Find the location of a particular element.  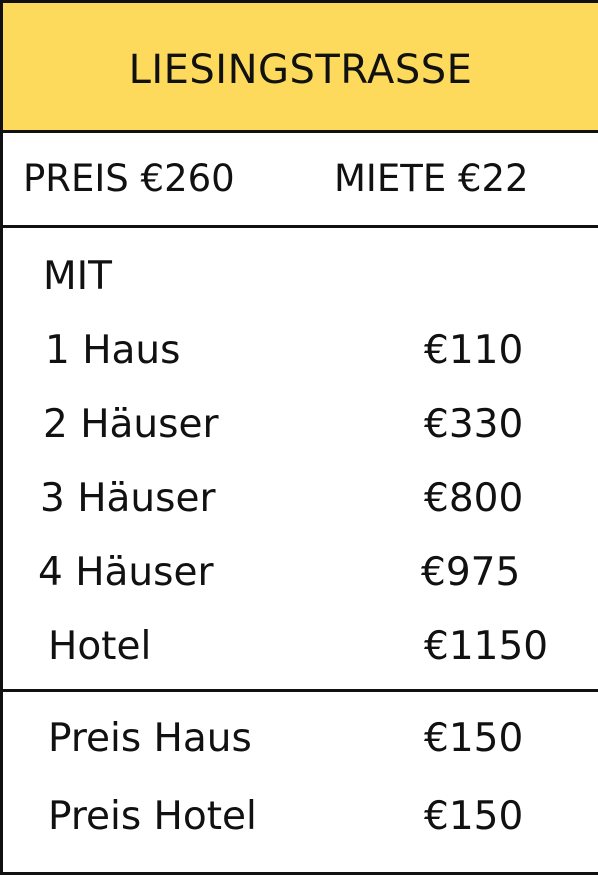

rent-row-value: €975 is located at coordinates (471, 572).